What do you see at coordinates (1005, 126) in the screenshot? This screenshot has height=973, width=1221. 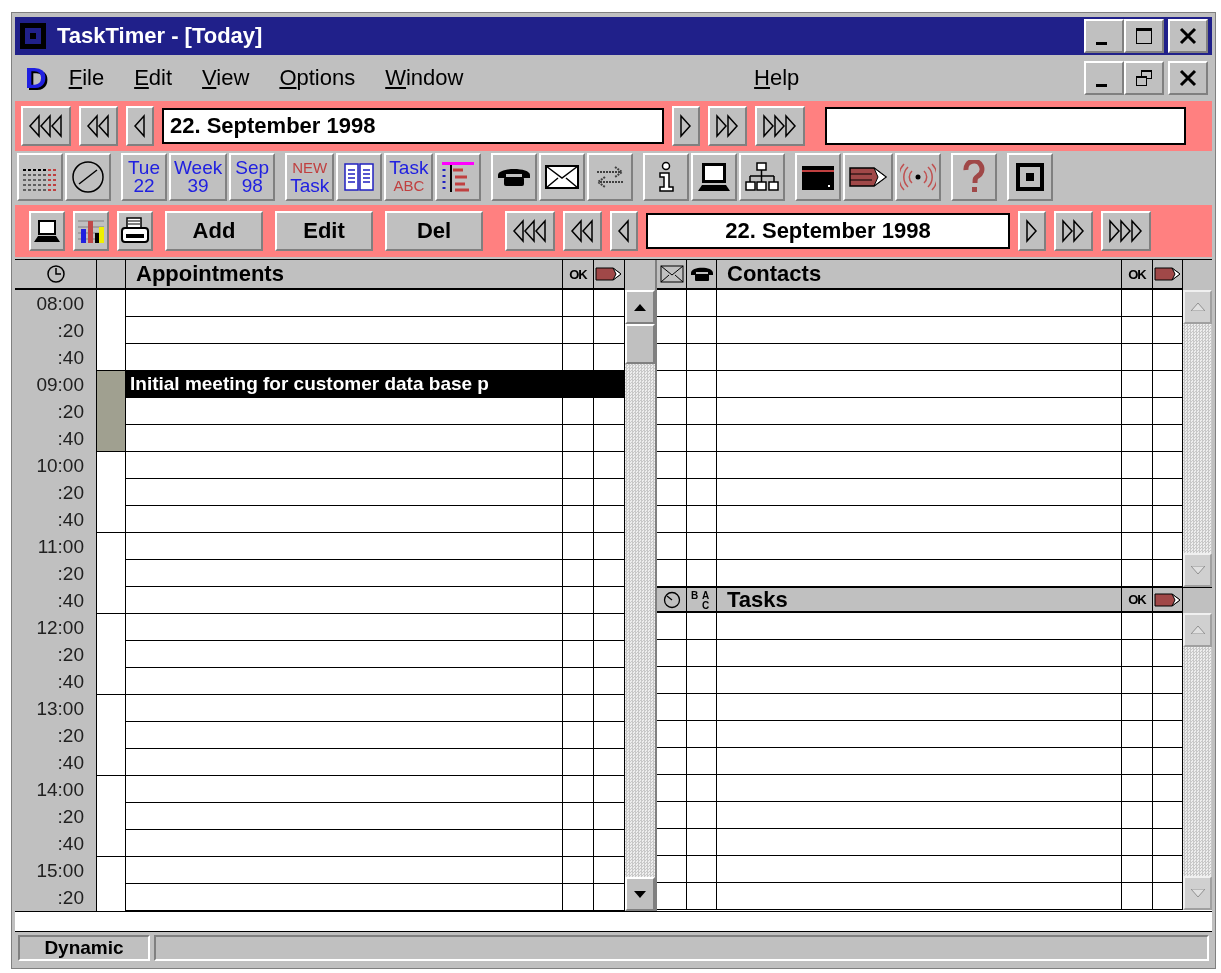 I see `text-field` at bounding box center [1005, 126].